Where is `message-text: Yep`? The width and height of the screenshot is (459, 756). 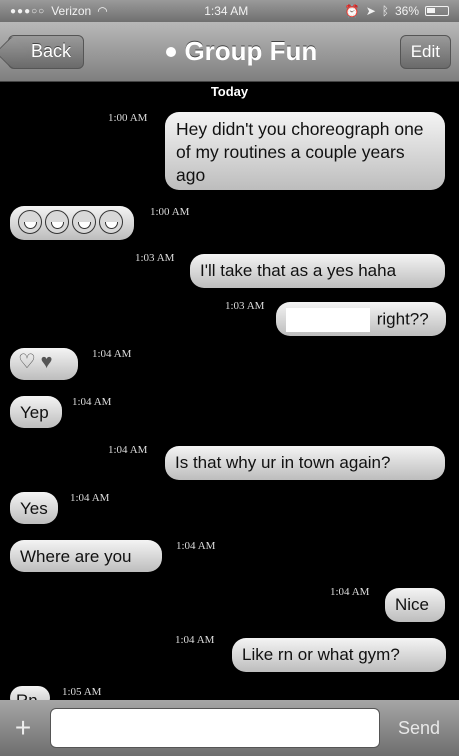
message-text: Yep is located at coordinates (34, 412).